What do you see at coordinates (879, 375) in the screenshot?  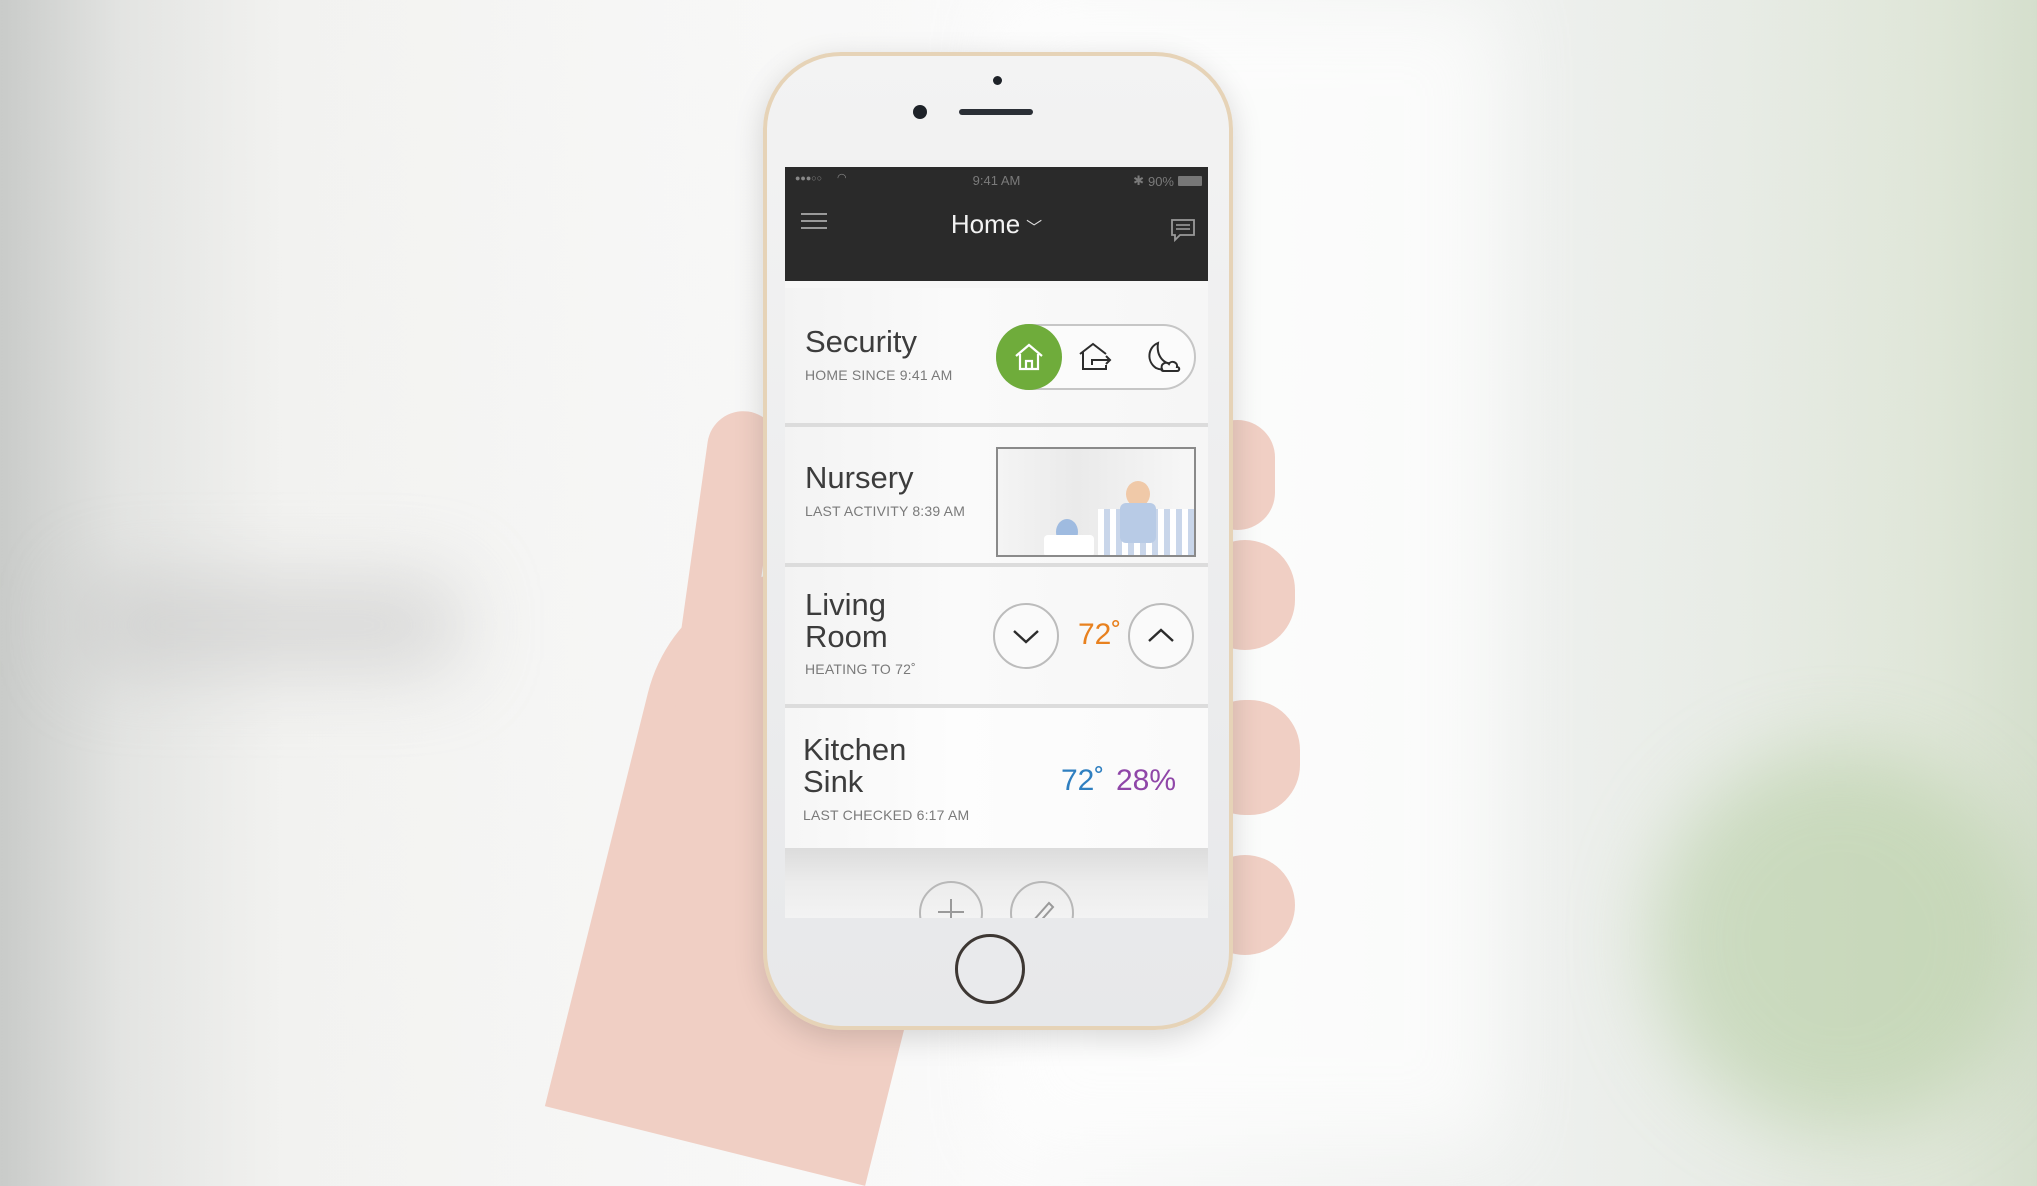 I see `security-status: HOME SINCE 9:41 AM` at bounding box center [879, 375].